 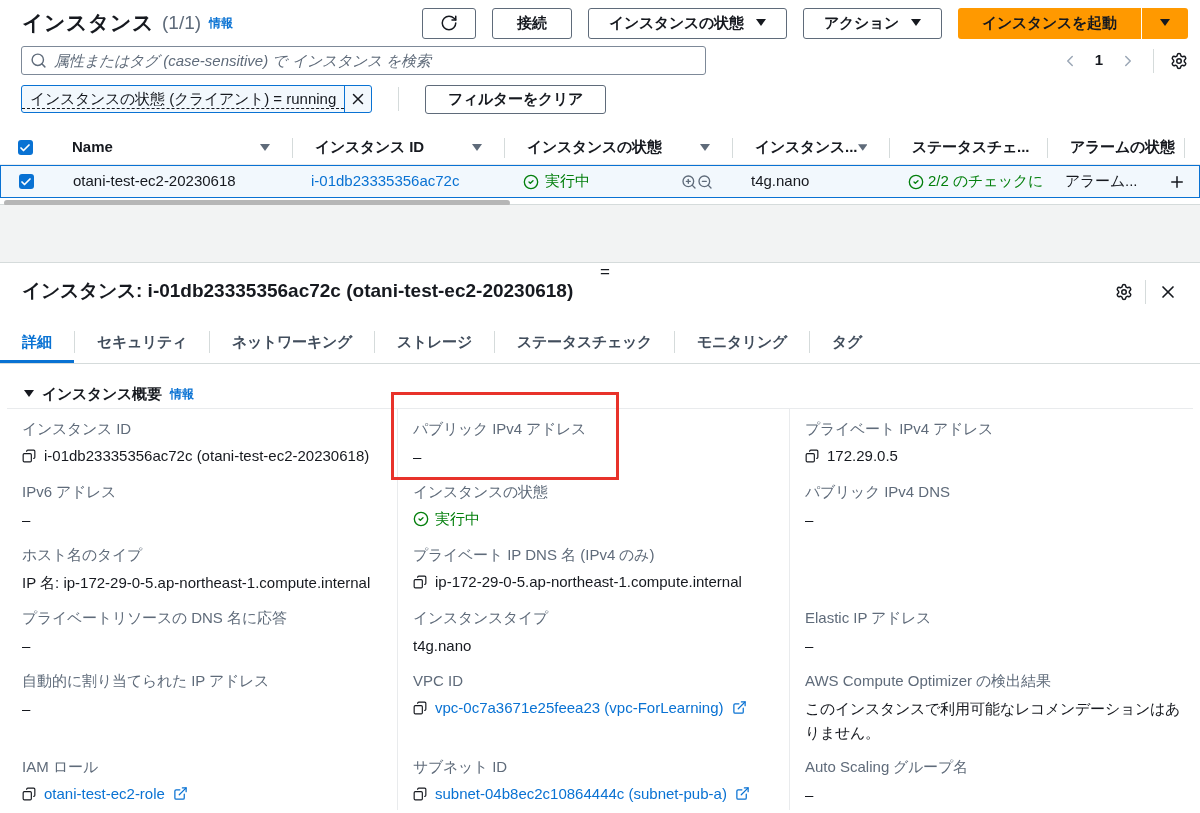 I want to click on field-label: AWS Compute Optimizer の検出結果, so click(x=929, y=681).